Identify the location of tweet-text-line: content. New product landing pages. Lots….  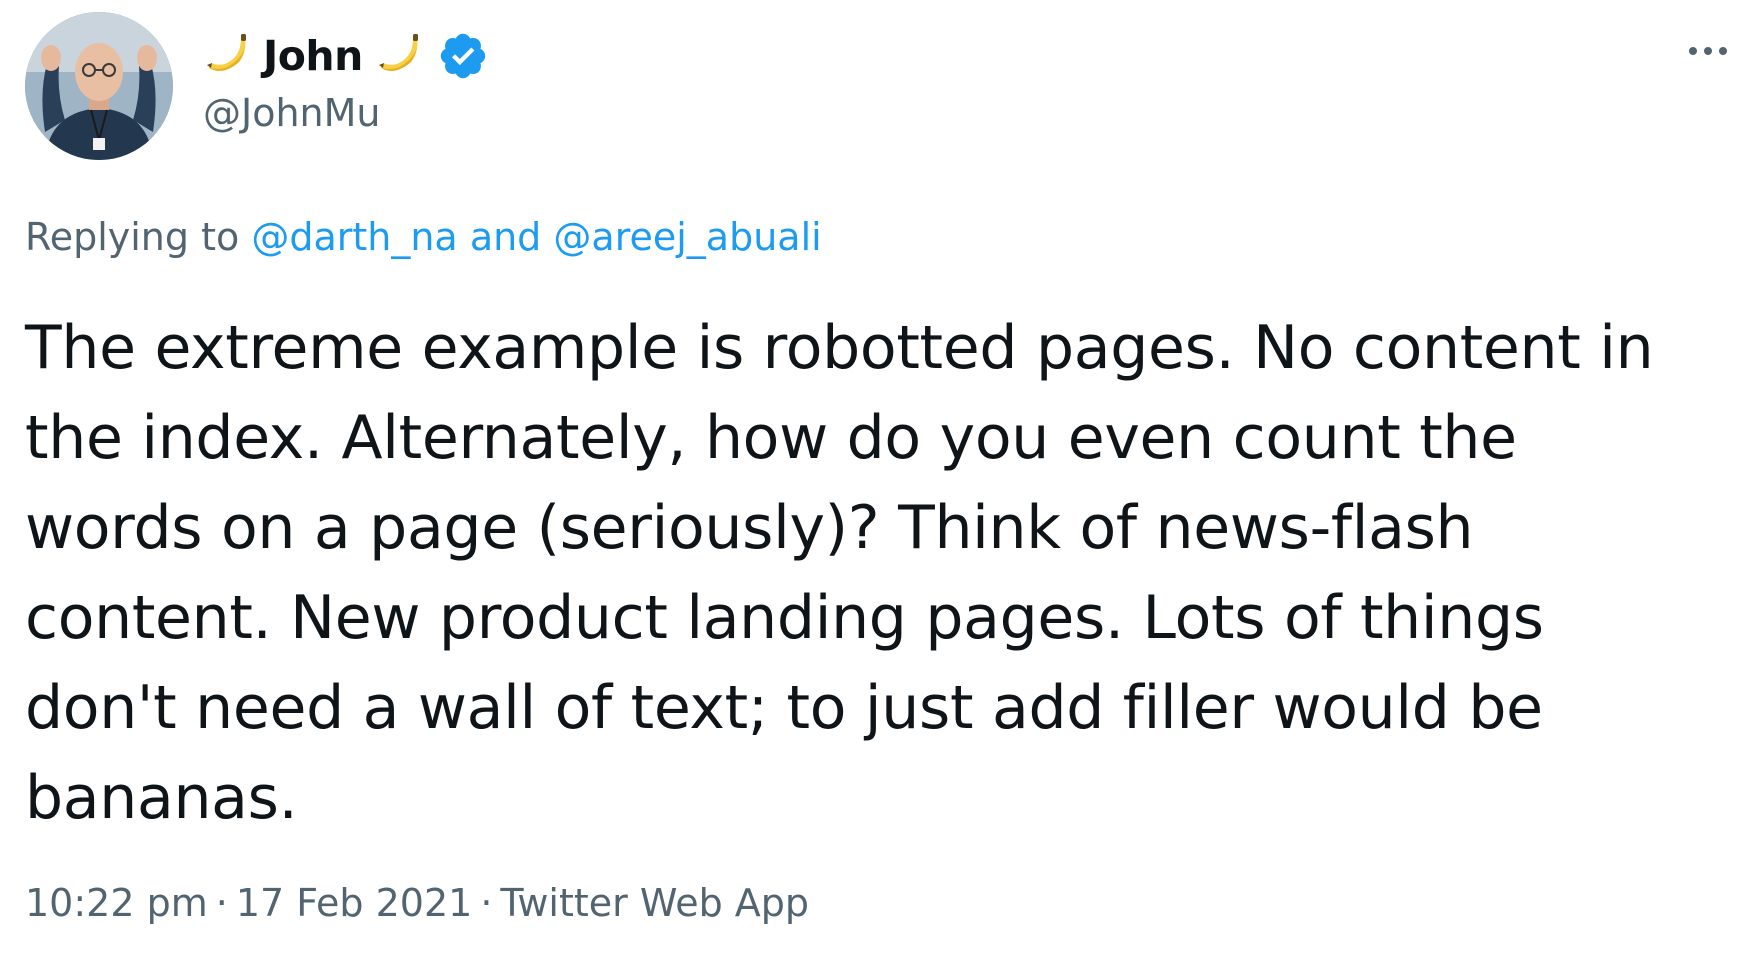
(784, 618).